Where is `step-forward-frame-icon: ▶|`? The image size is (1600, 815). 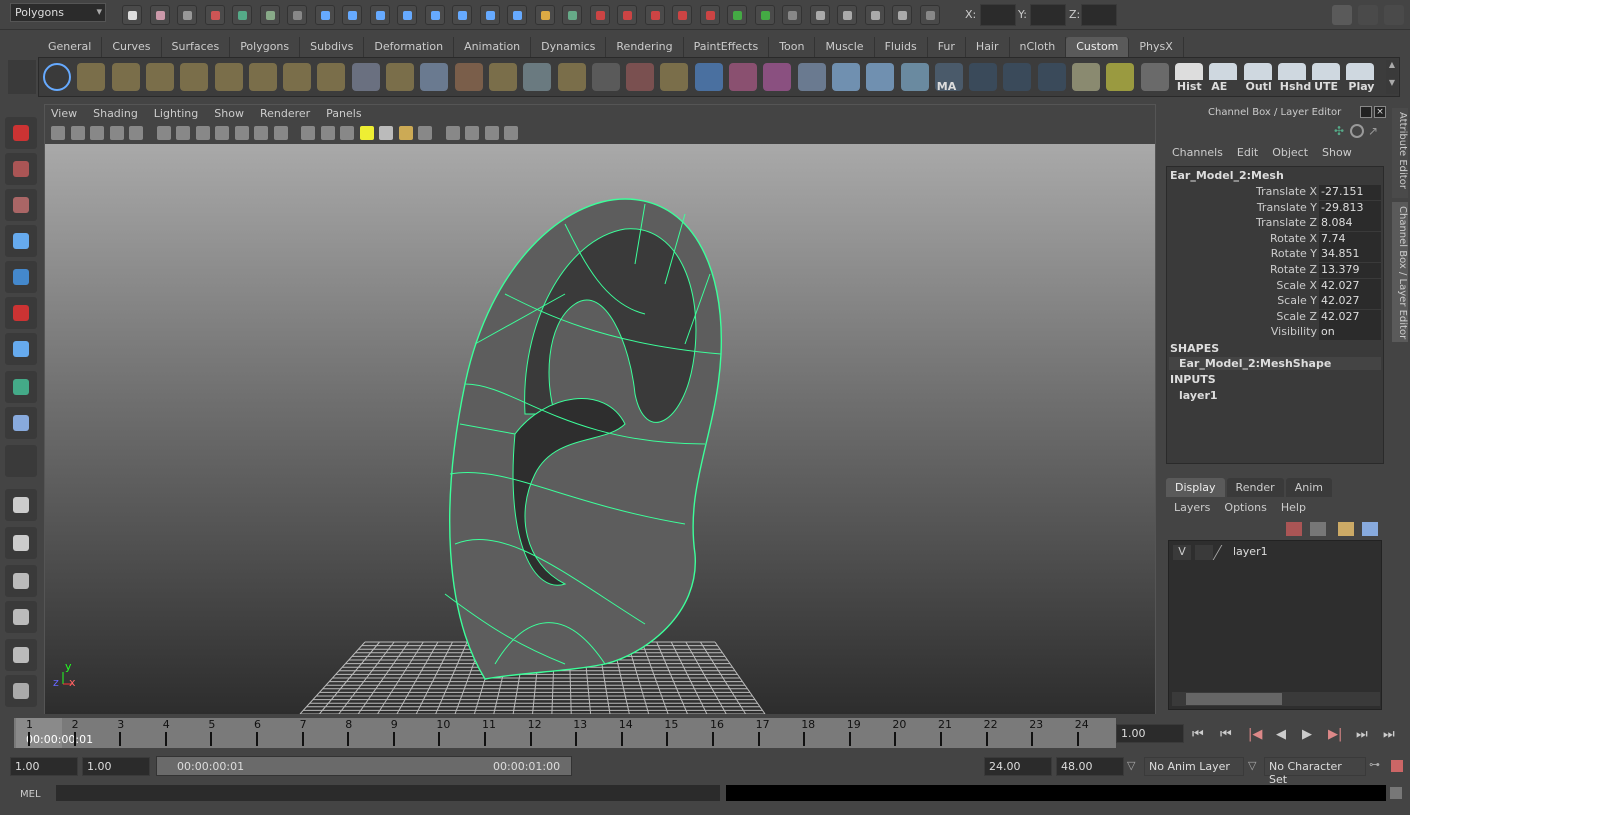
step-forward-frame-icon: ▶| is located at coordinates (1335, 734).